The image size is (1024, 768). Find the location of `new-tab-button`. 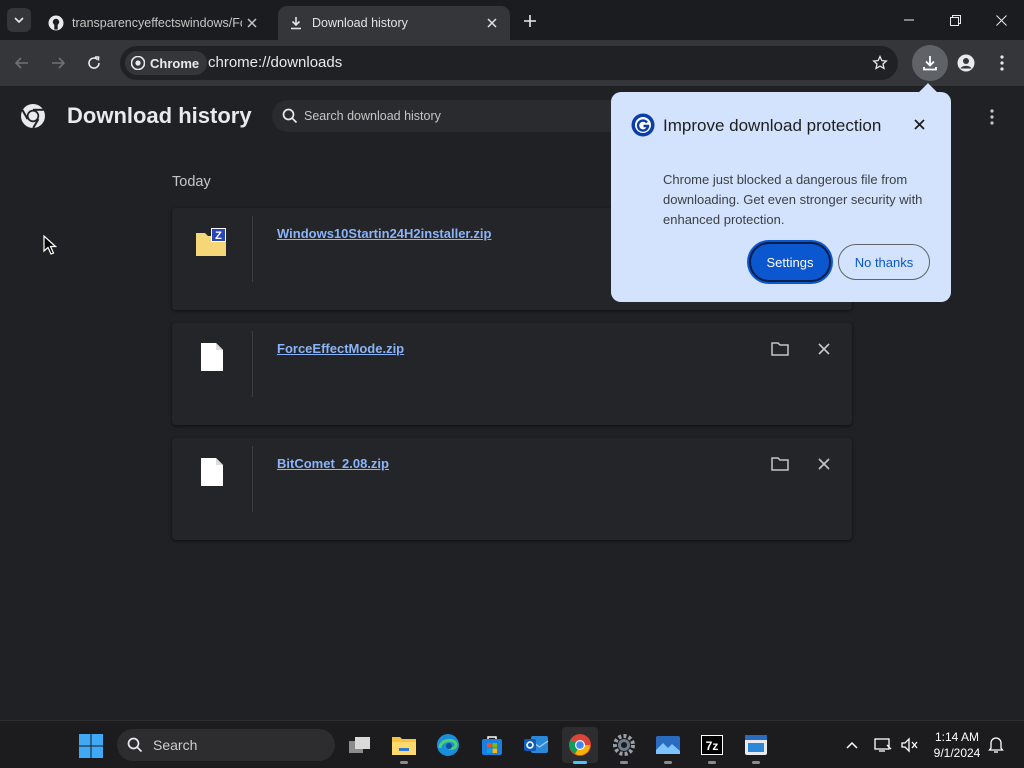

new-tab-button is located at coordinates (530, 21).